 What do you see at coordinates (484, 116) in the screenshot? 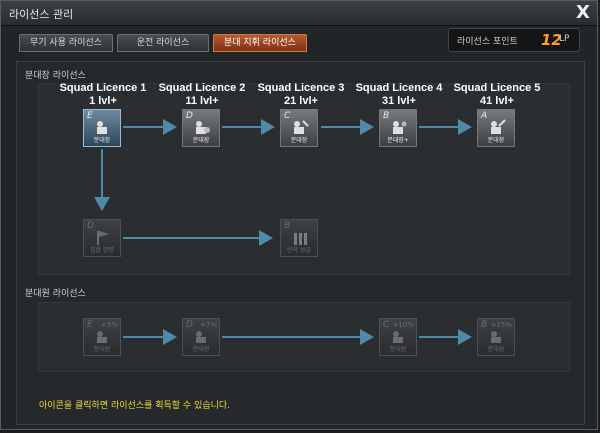
I see `grade-label: A` at bounding box center [484, 116].